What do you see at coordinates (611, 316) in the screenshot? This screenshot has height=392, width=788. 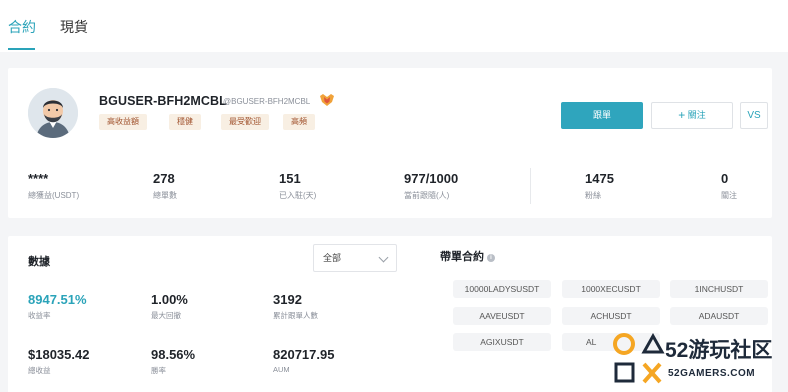 I see `contract-chip: ACHUSDT` at bounding box center [611, 316].